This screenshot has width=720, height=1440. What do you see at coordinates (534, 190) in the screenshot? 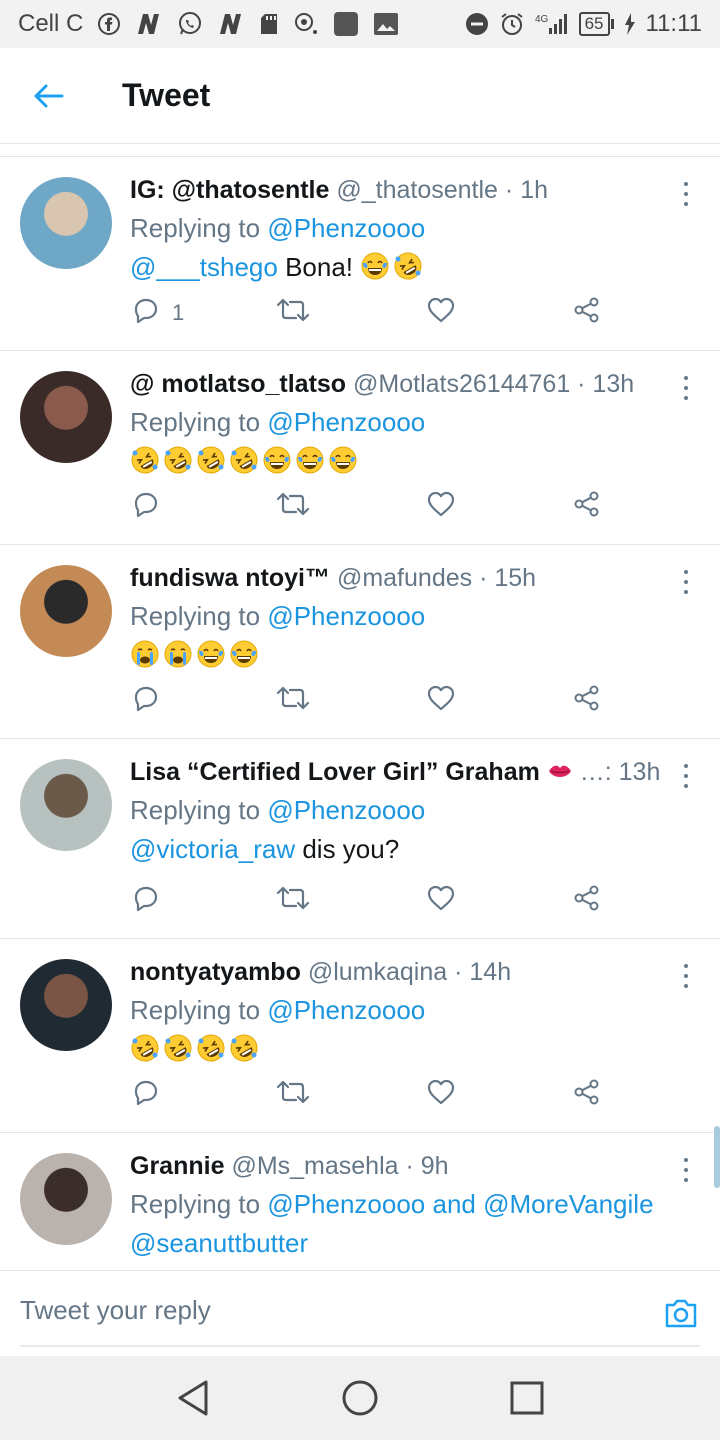
I see `timestamp: 1h` at bounding box center [534, 190].